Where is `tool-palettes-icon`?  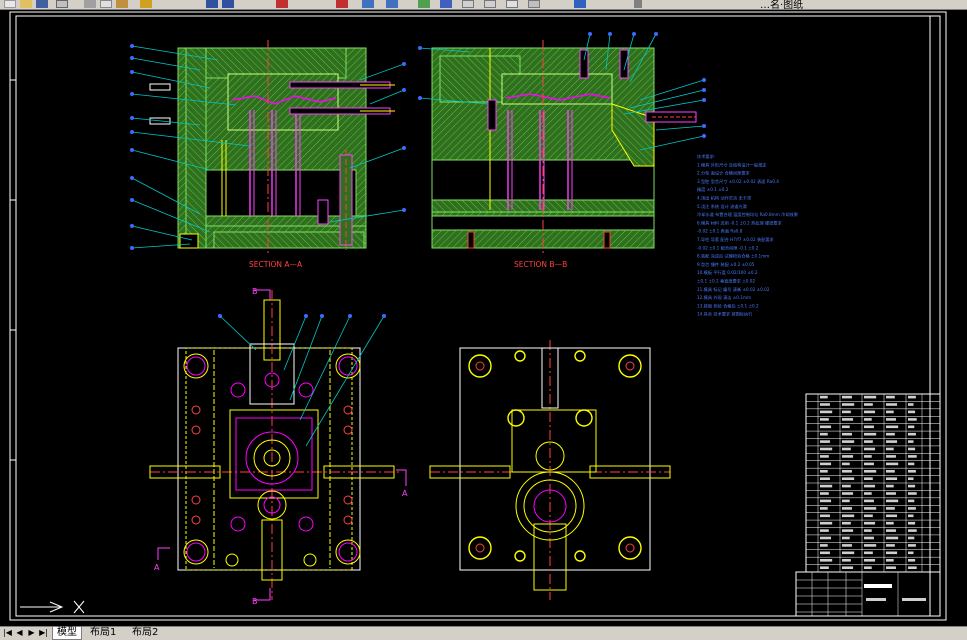 tool-palettes-icon is located at coordinates (468, 4).